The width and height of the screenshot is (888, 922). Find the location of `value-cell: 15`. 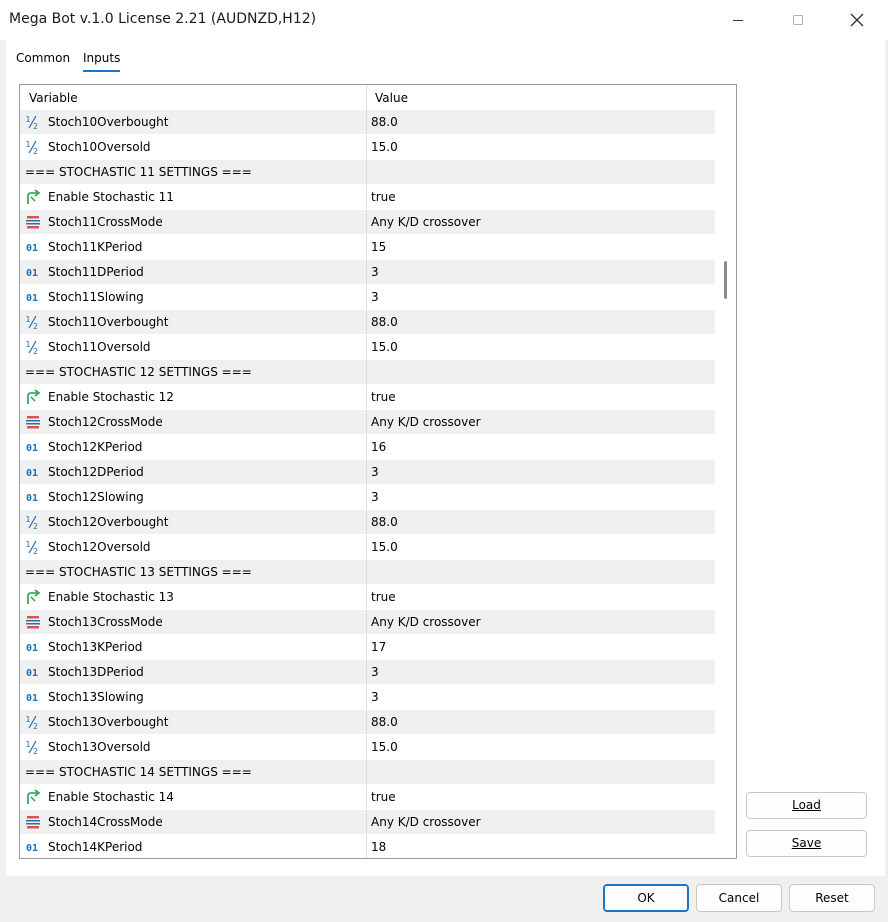

value-cell: 15 is located at coordinates (541, 247).